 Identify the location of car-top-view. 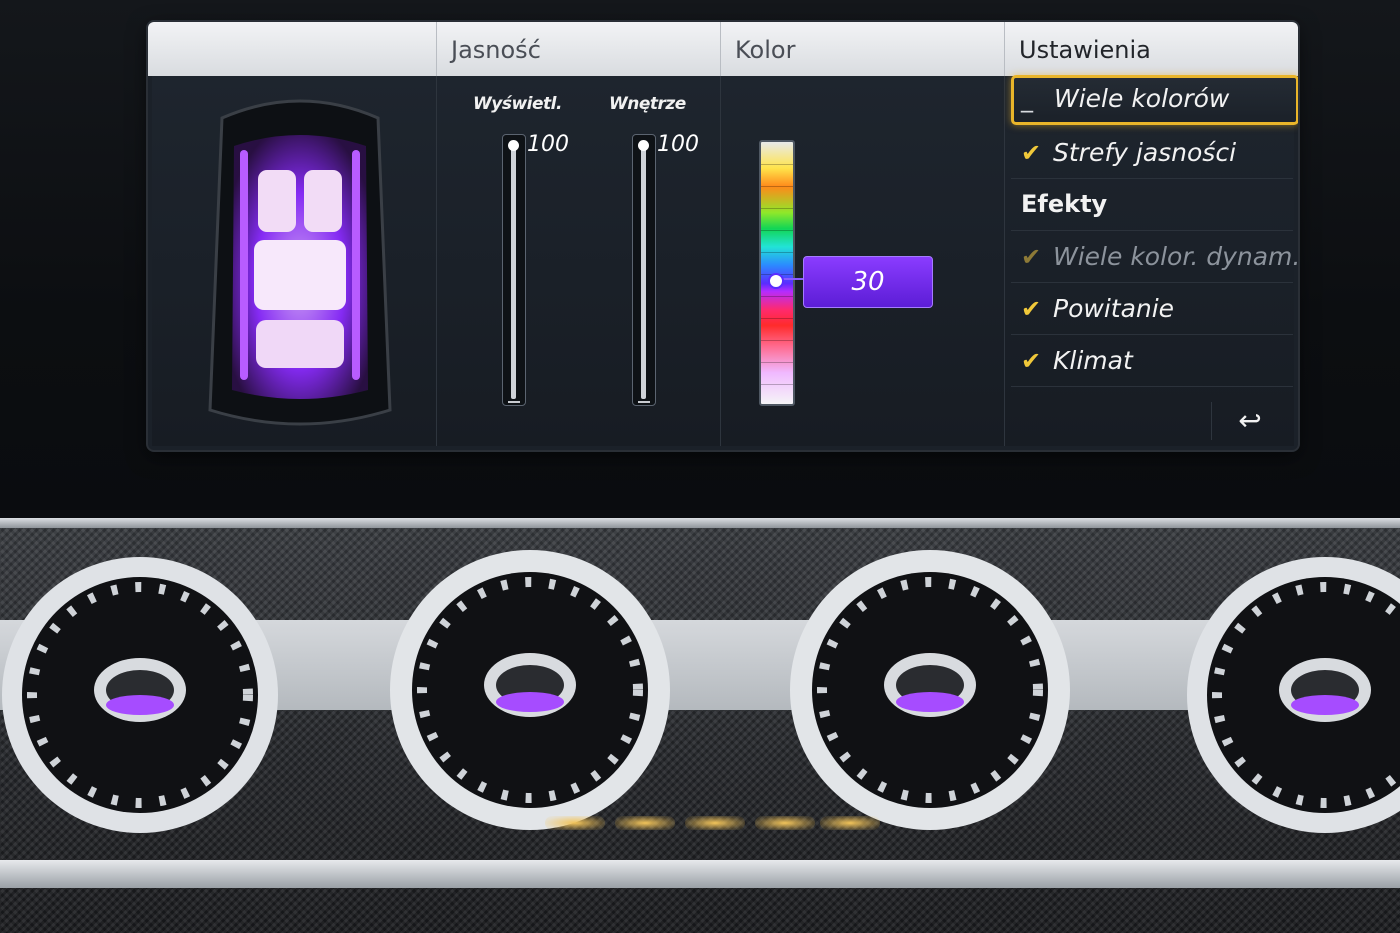
(300, 265).